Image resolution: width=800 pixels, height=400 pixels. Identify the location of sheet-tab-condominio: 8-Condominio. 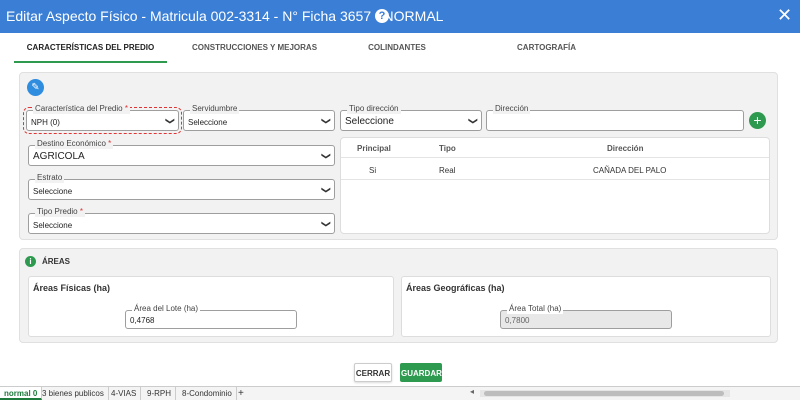
(207, 393).